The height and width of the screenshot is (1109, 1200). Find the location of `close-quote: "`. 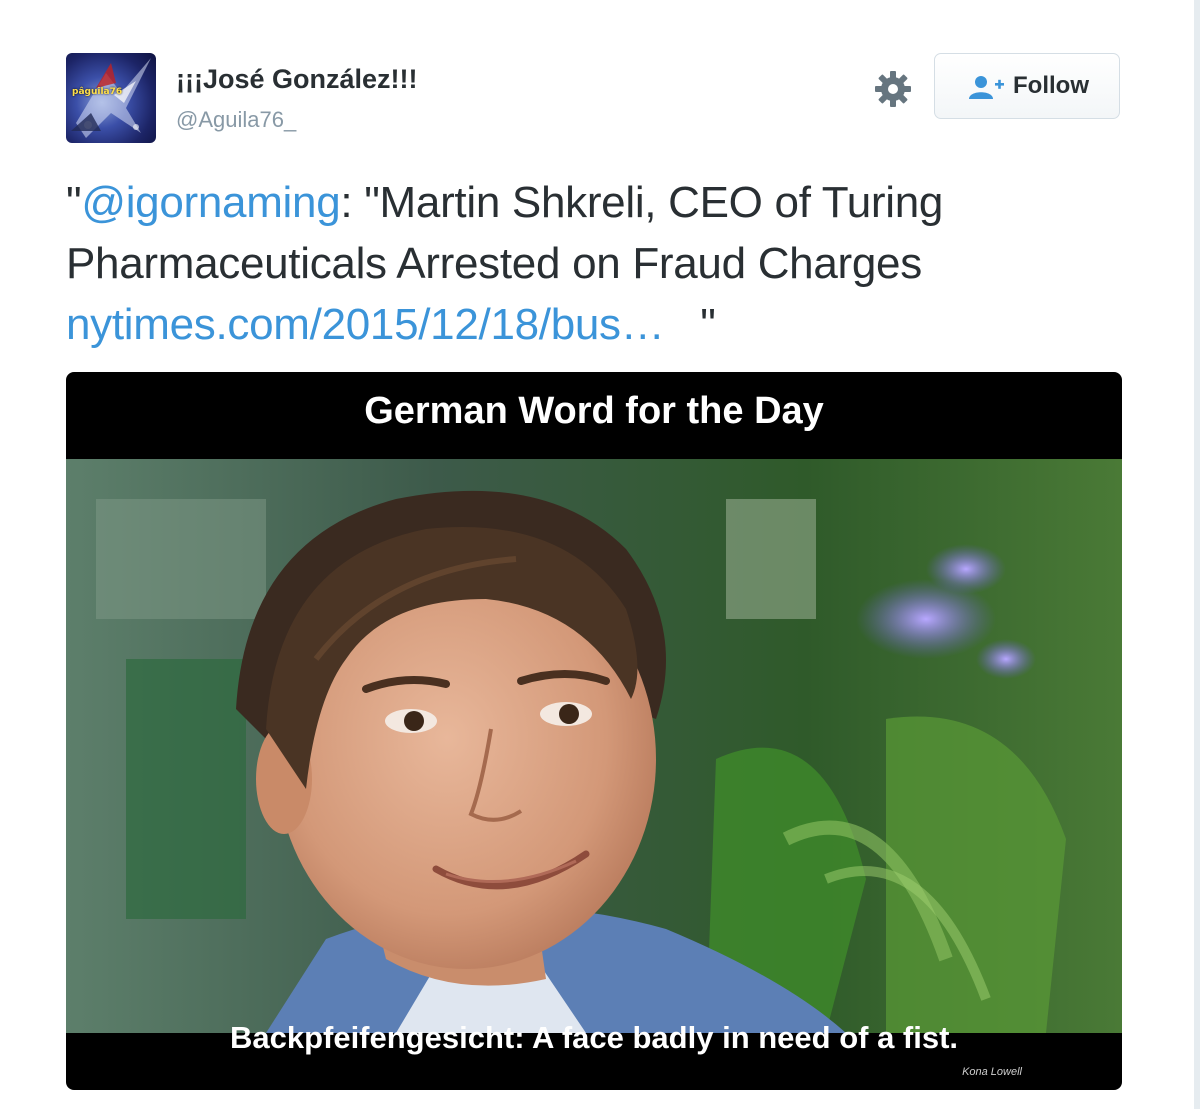

close-quote: " is located at coordinates (690, 324).